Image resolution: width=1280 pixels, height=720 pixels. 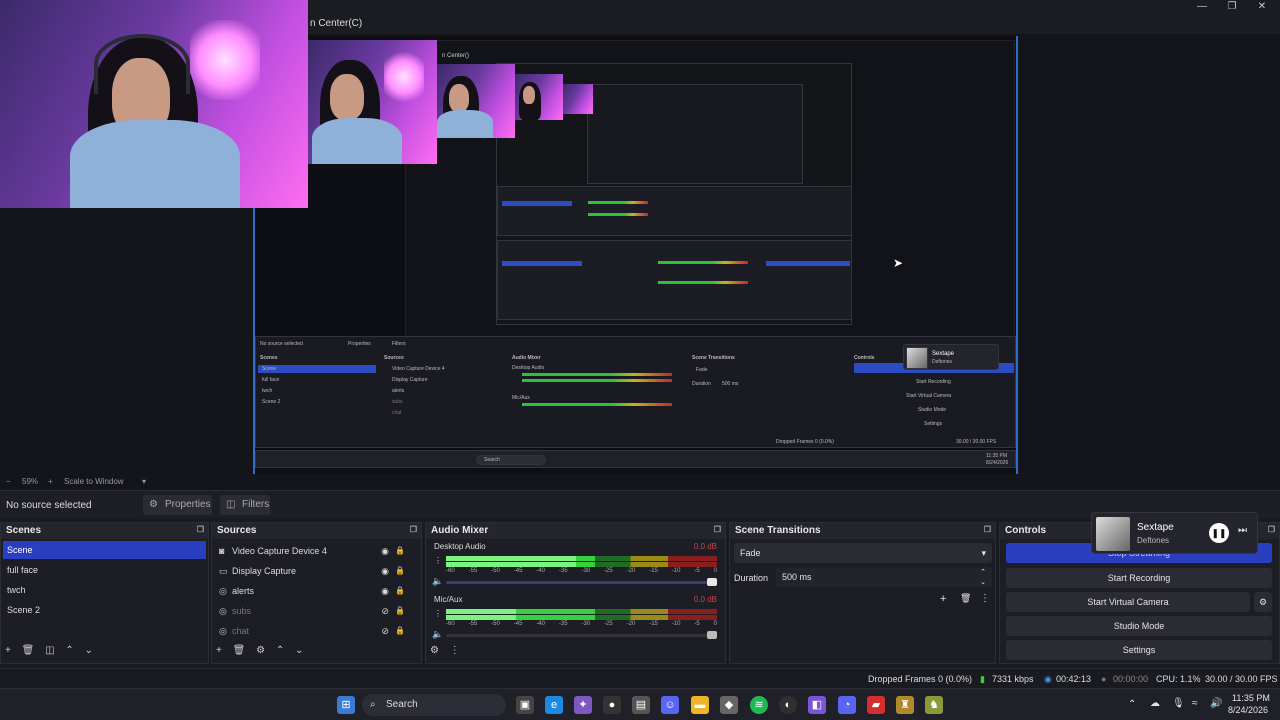 I want to click on start-virtual-camera-button: Start Virtual Camera, so click(x=1128, y=602).